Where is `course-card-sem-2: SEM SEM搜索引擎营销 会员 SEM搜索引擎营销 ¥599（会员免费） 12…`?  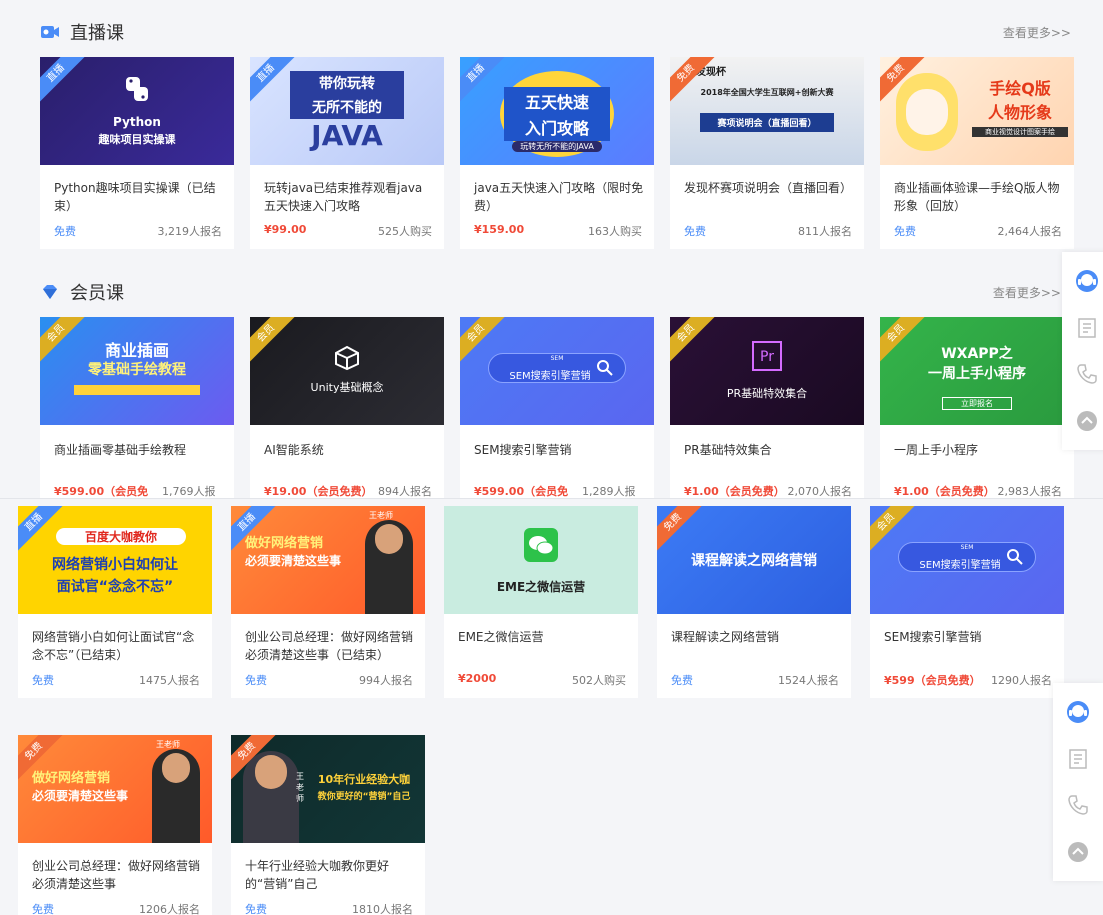
course-card-sem-2: SEM SEM搜索引擎营销 会员 SEM搜索引擎营销 ¥599（会员免费） 12… is located at coordinates (967, 602).